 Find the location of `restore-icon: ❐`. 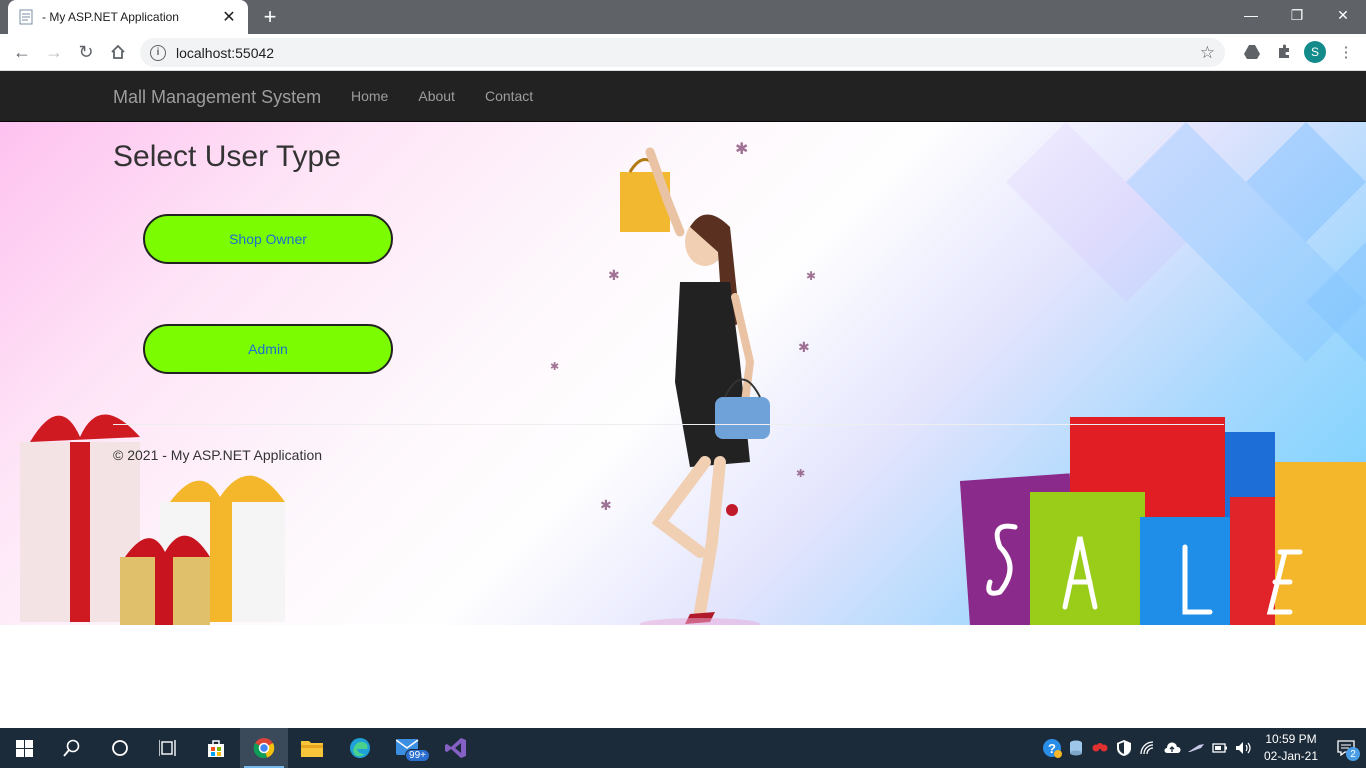

restore-icon: ❐ is located at coordinates (1297, 15).